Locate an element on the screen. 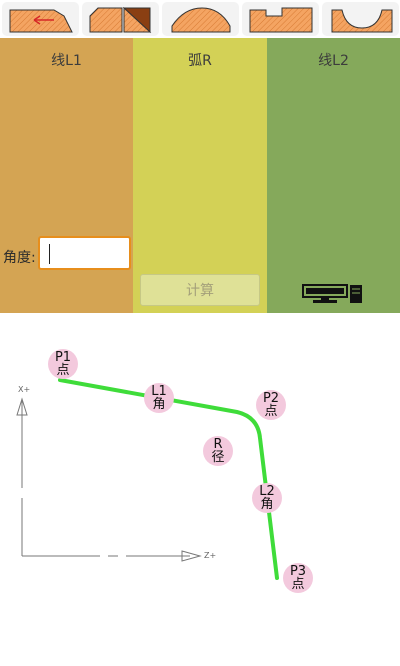 The height and width of the screenshot is (666, 400). tool-step-notch is located at coordinates (280, 19).